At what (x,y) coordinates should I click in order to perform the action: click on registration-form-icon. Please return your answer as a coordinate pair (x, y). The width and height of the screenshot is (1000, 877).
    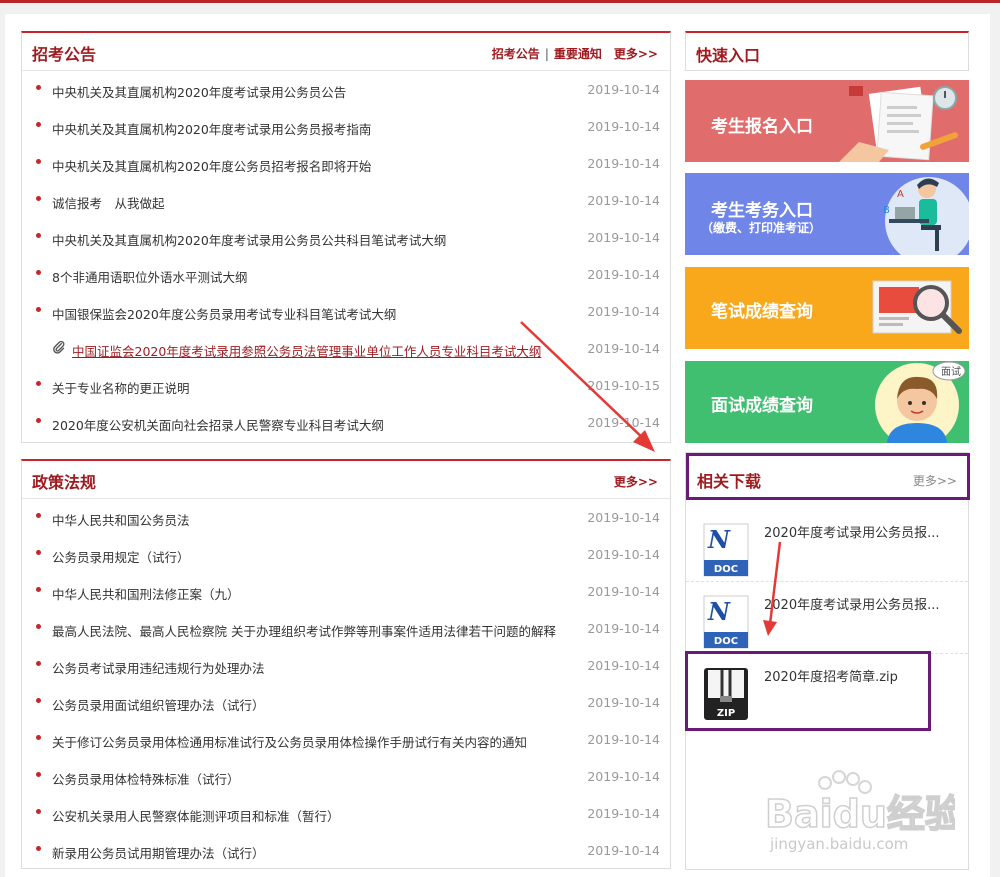
    Looking at the image, I should click on (898, 124).